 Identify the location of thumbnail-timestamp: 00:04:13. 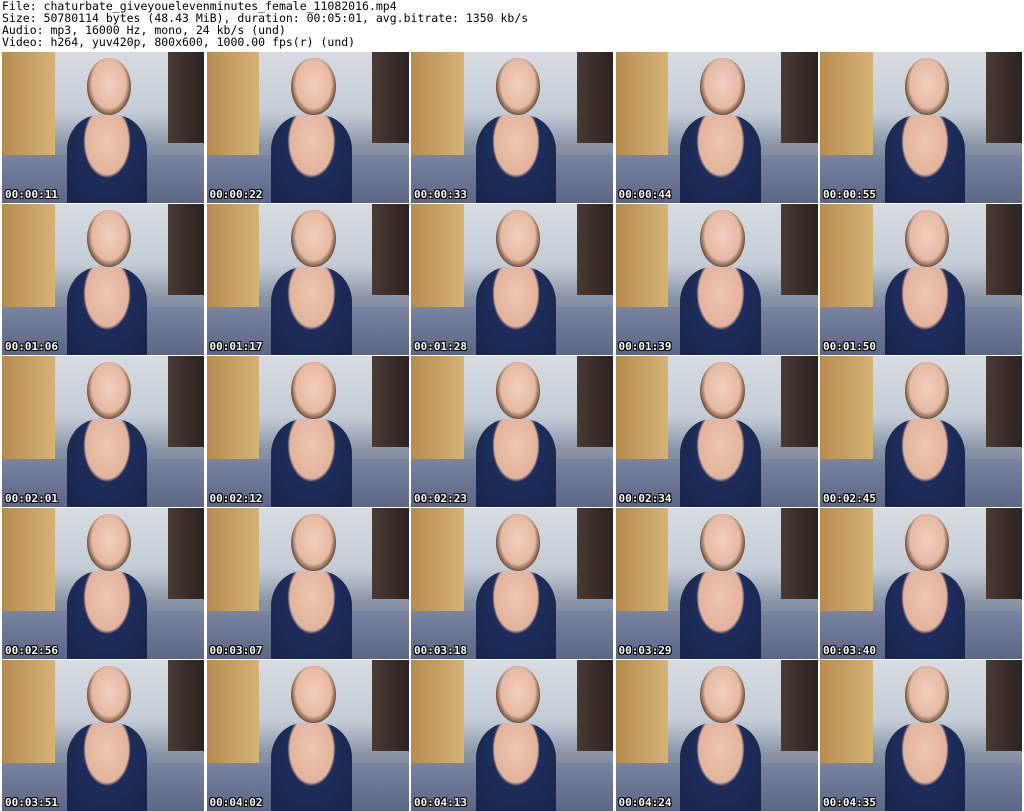
(440, 802).